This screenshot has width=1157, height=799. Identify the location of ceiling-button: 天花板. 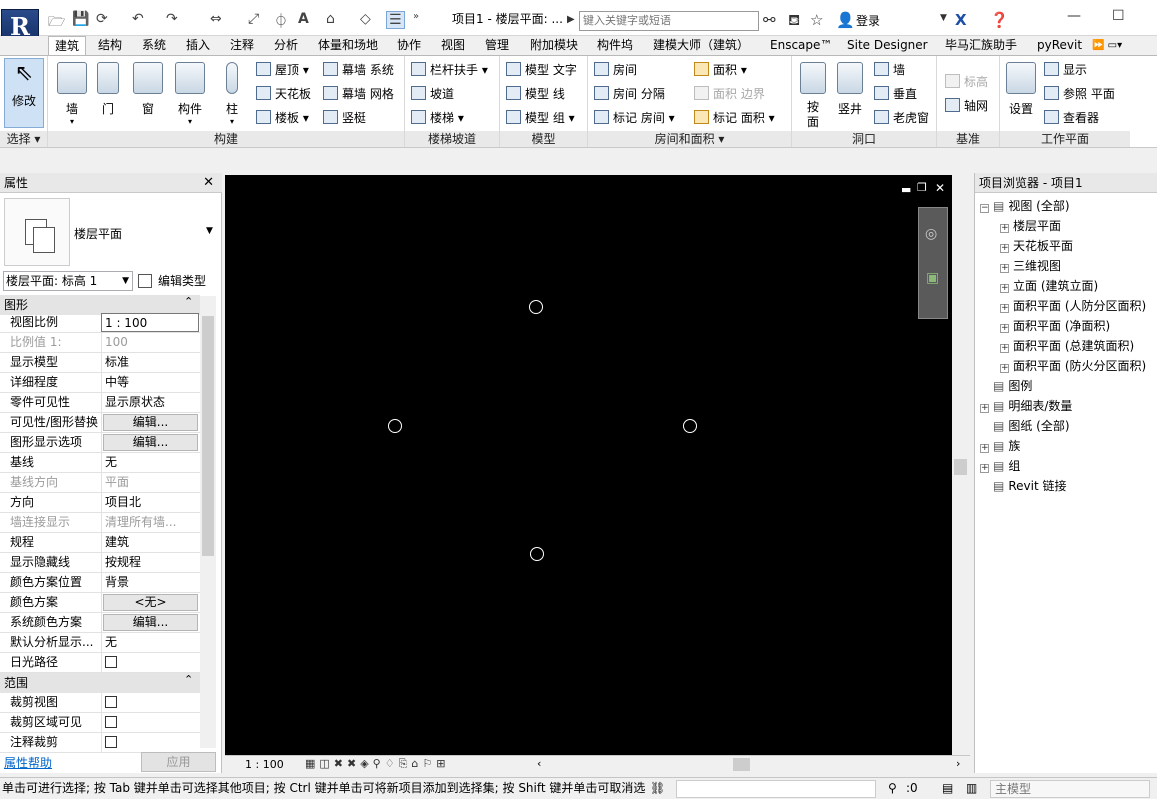
(283, 93).